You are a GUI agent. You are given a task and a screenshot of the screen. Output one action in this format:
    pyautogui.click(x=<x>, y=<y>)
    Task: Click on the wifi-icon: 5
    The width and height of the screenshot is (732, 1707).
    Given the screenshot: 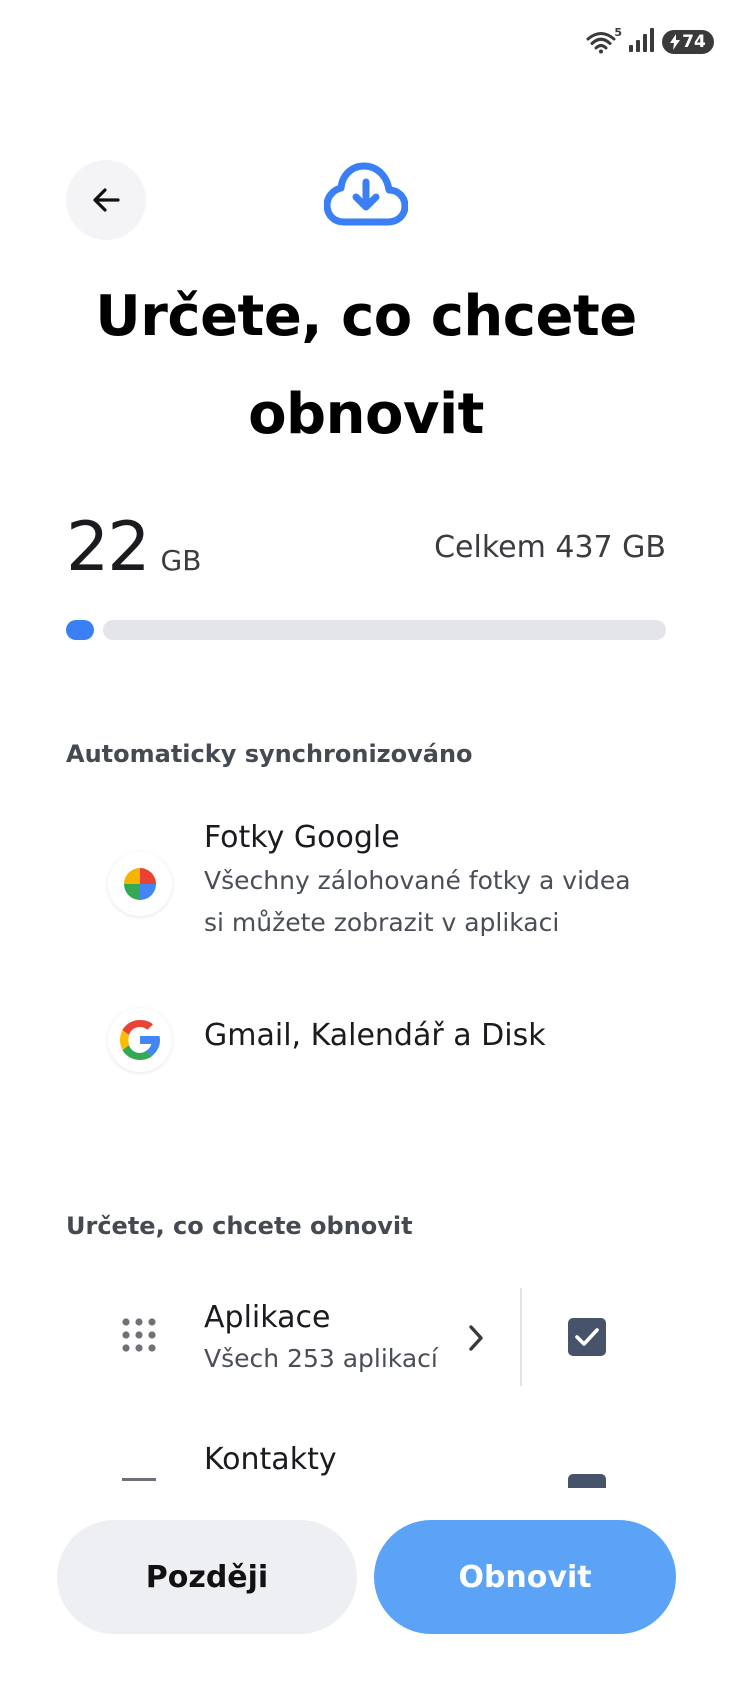 What is the action you would take?
    pyautogui.click(x=604, y=40)
    